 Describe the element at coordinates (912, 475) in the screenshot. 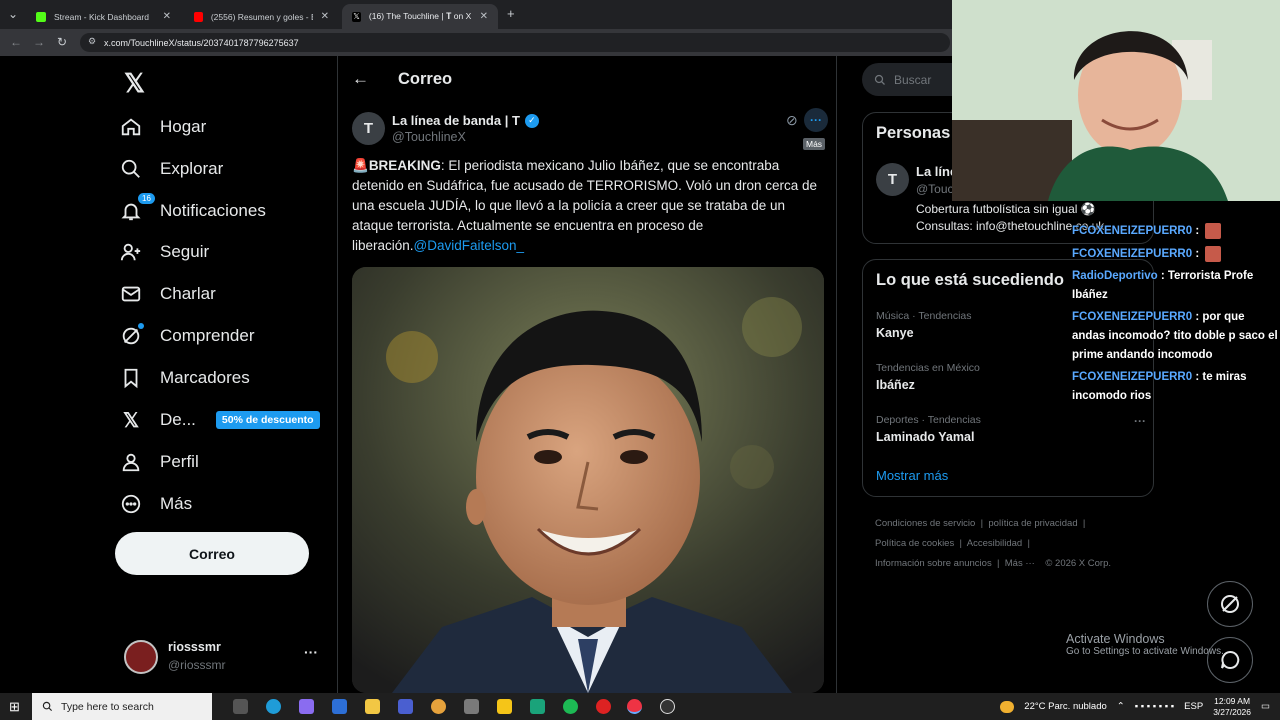

I see `show-more-link: Mostrar más` at that location.